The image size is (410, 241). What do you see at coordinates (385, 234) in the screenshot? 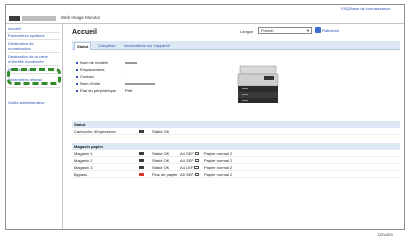
I see `figure-caption: DZV493` at bounding box center [385, 234].